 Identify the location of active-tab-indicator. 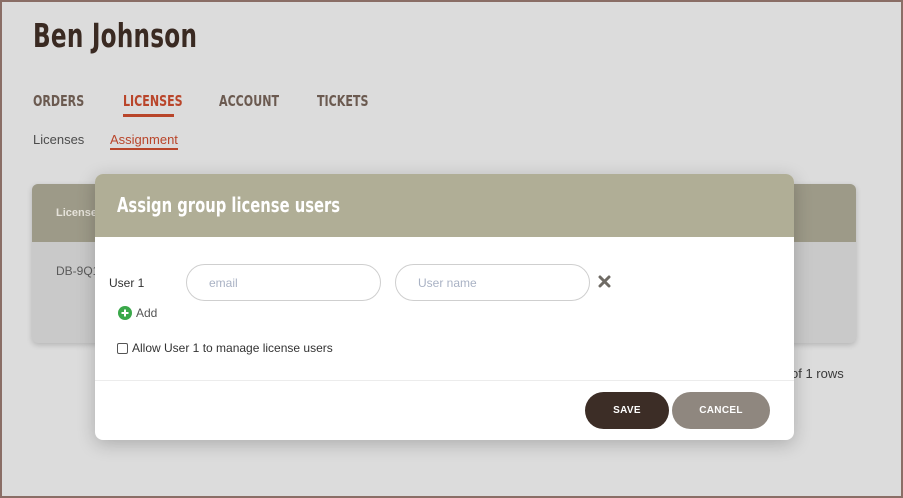
(148, 115).